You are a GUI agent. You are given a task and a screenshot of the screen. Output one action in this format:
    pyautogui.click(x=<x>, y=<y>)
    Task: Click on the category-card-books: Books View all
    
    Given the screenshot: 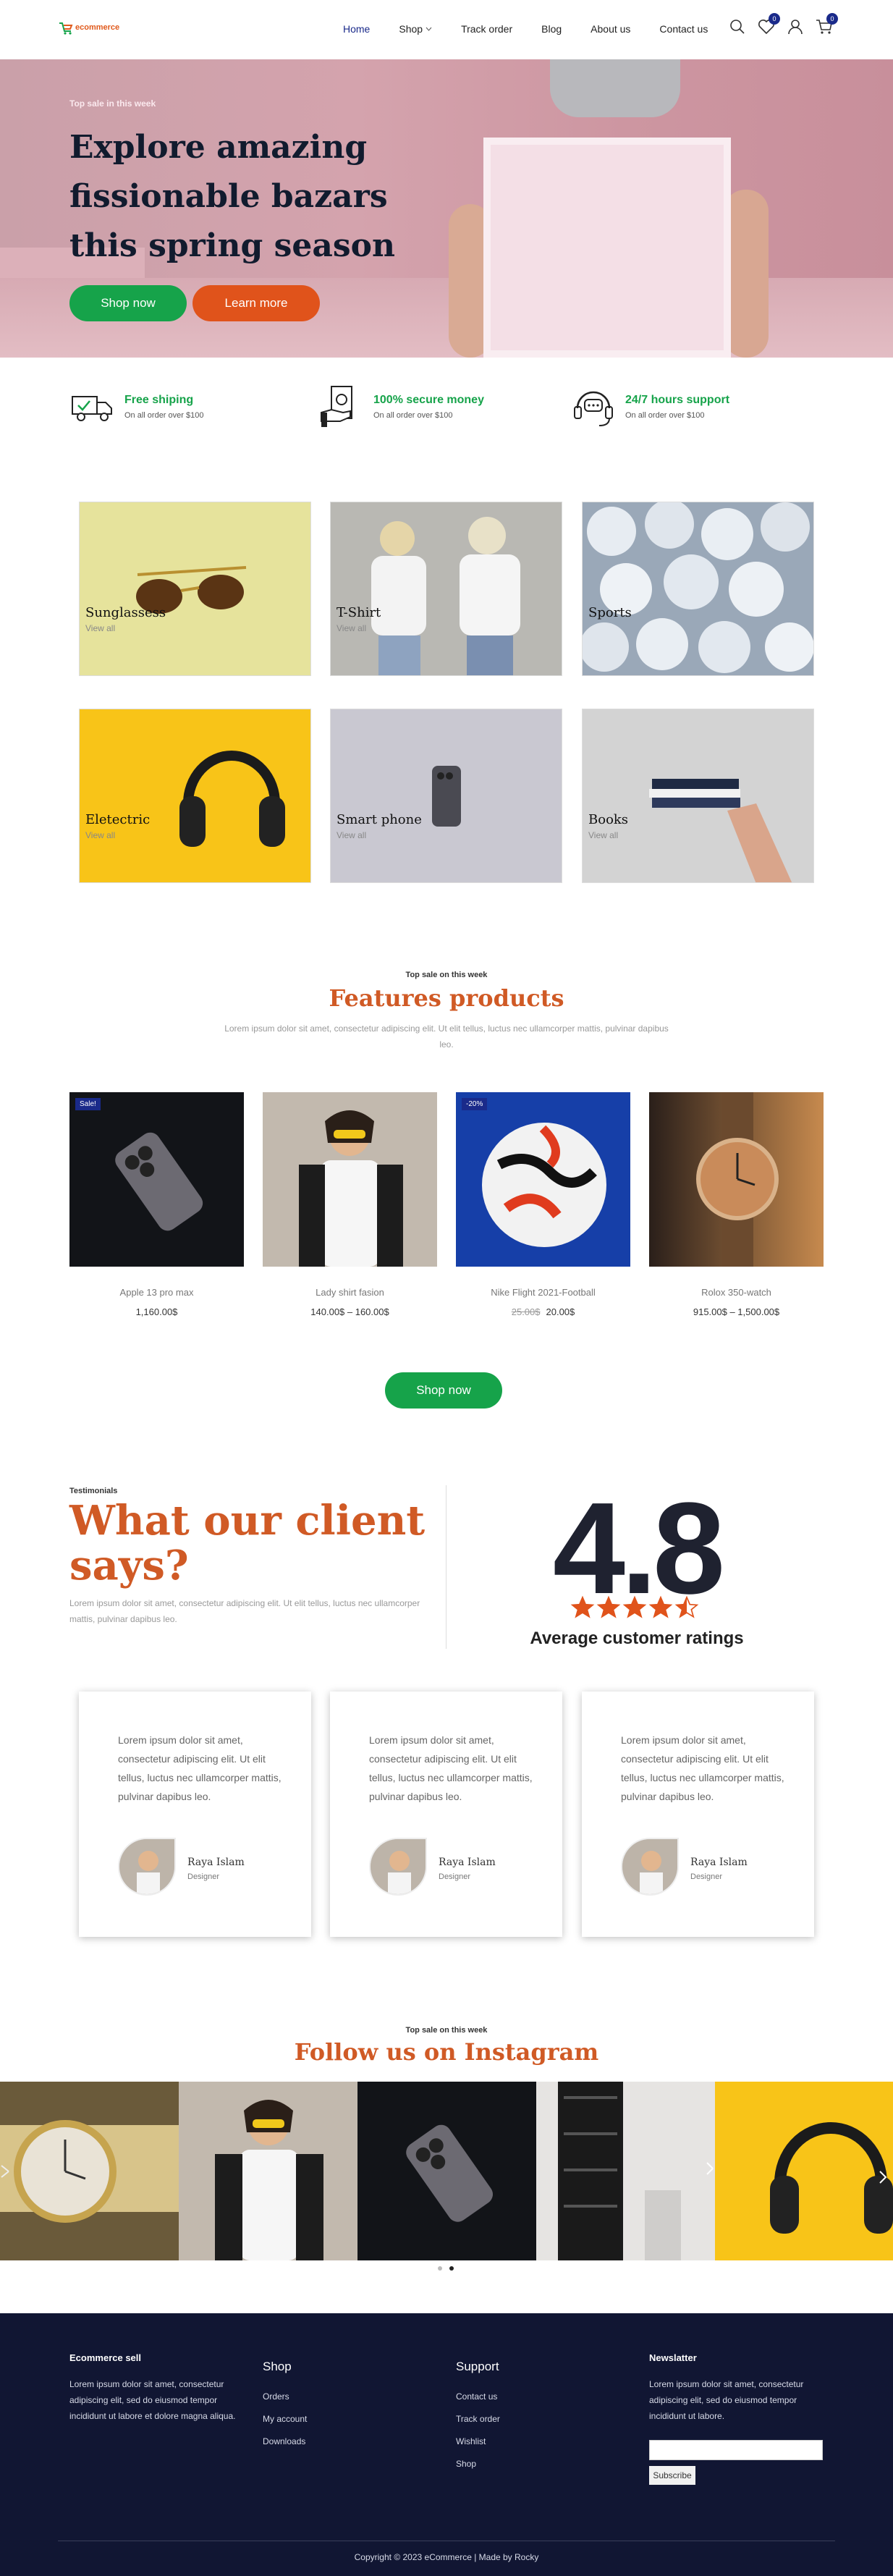 What is the action you would take?
    pyautogui.click(x=698, y=796)
    